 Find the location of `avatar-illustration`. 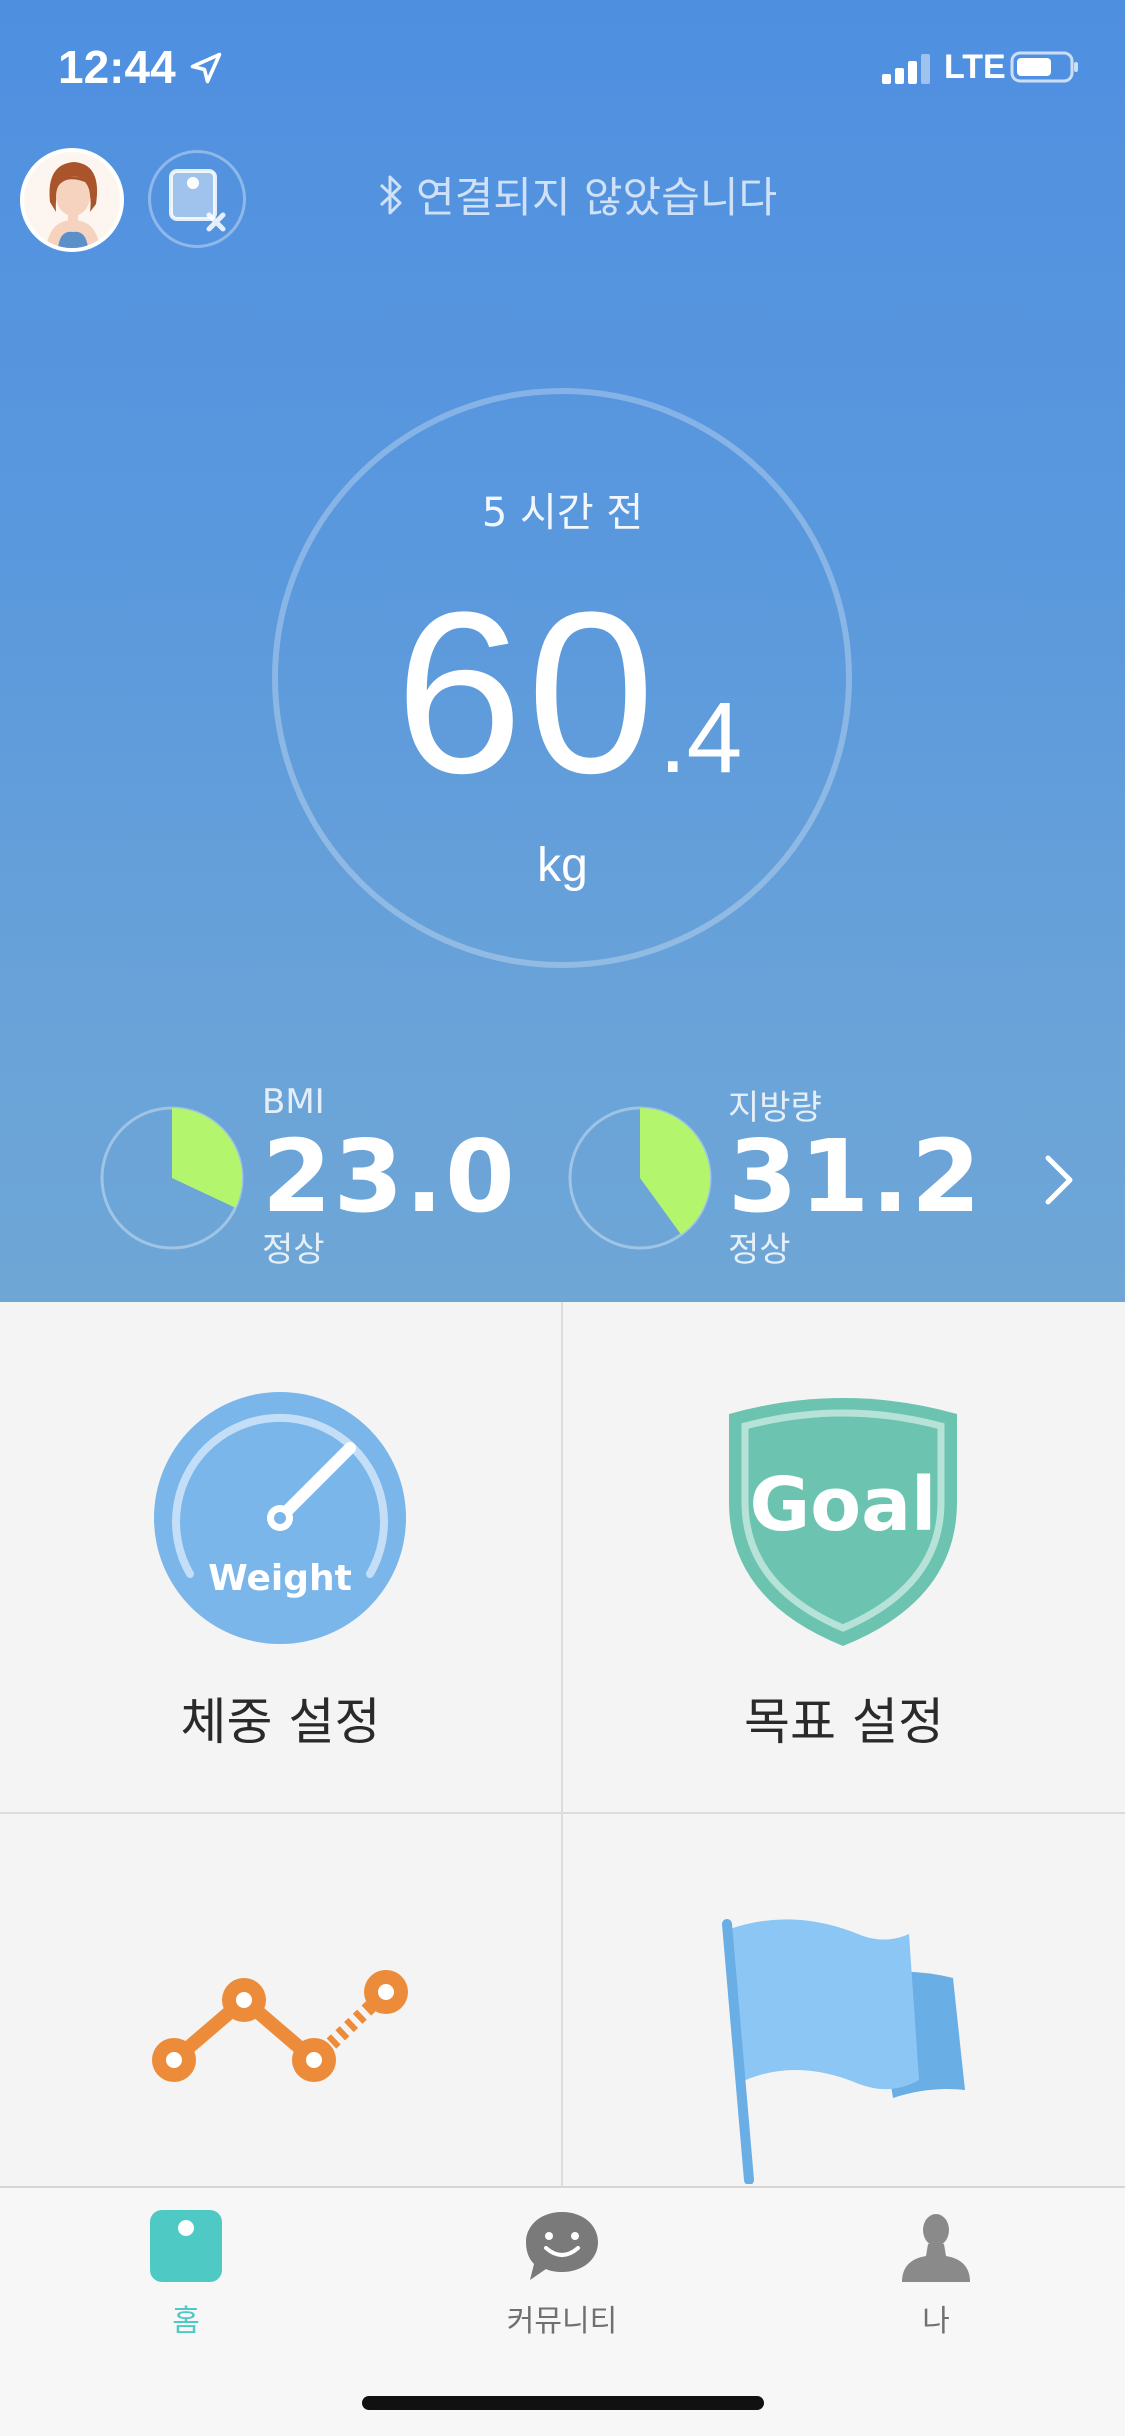

avatar-illustration is located at coordinates (72, 200).